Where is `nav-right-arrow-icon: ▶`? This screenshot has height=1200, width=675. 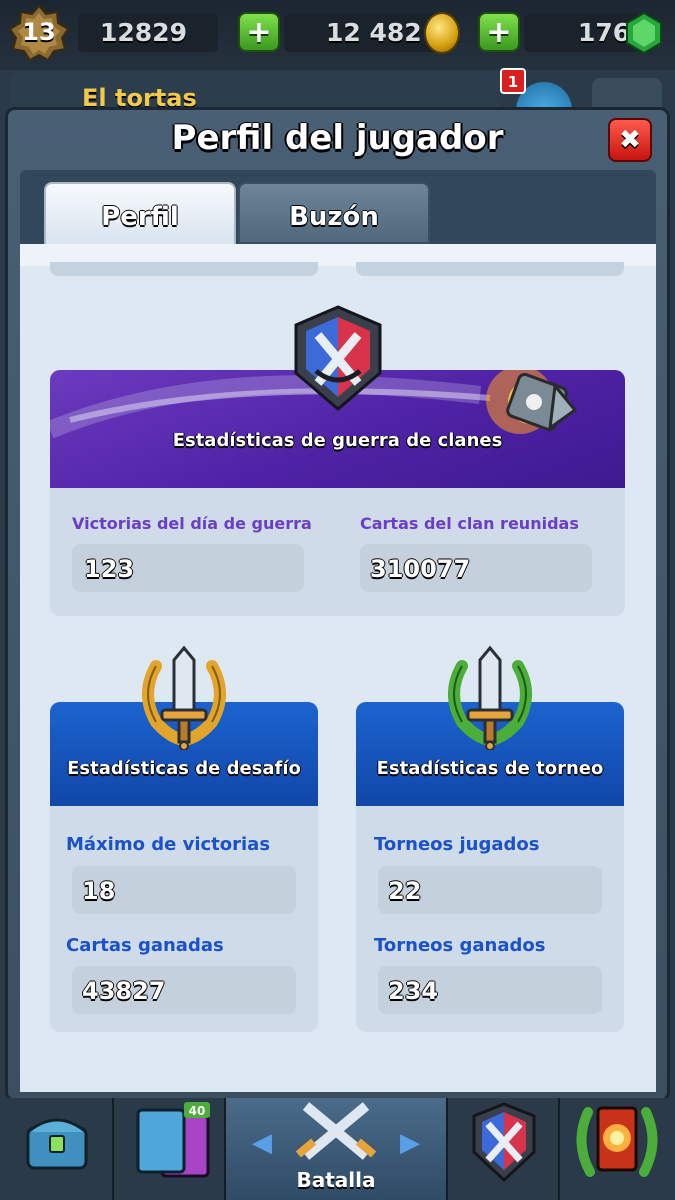 nav-right-arrow-icon: ▶ is located at coordinates (410, 1143).